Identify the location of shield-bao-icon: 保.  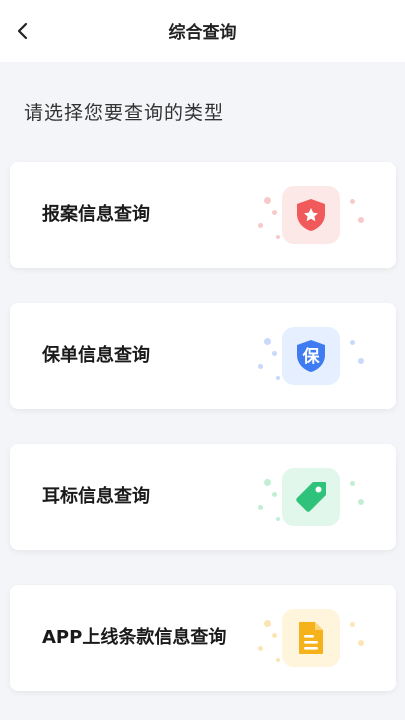
(311, 356).